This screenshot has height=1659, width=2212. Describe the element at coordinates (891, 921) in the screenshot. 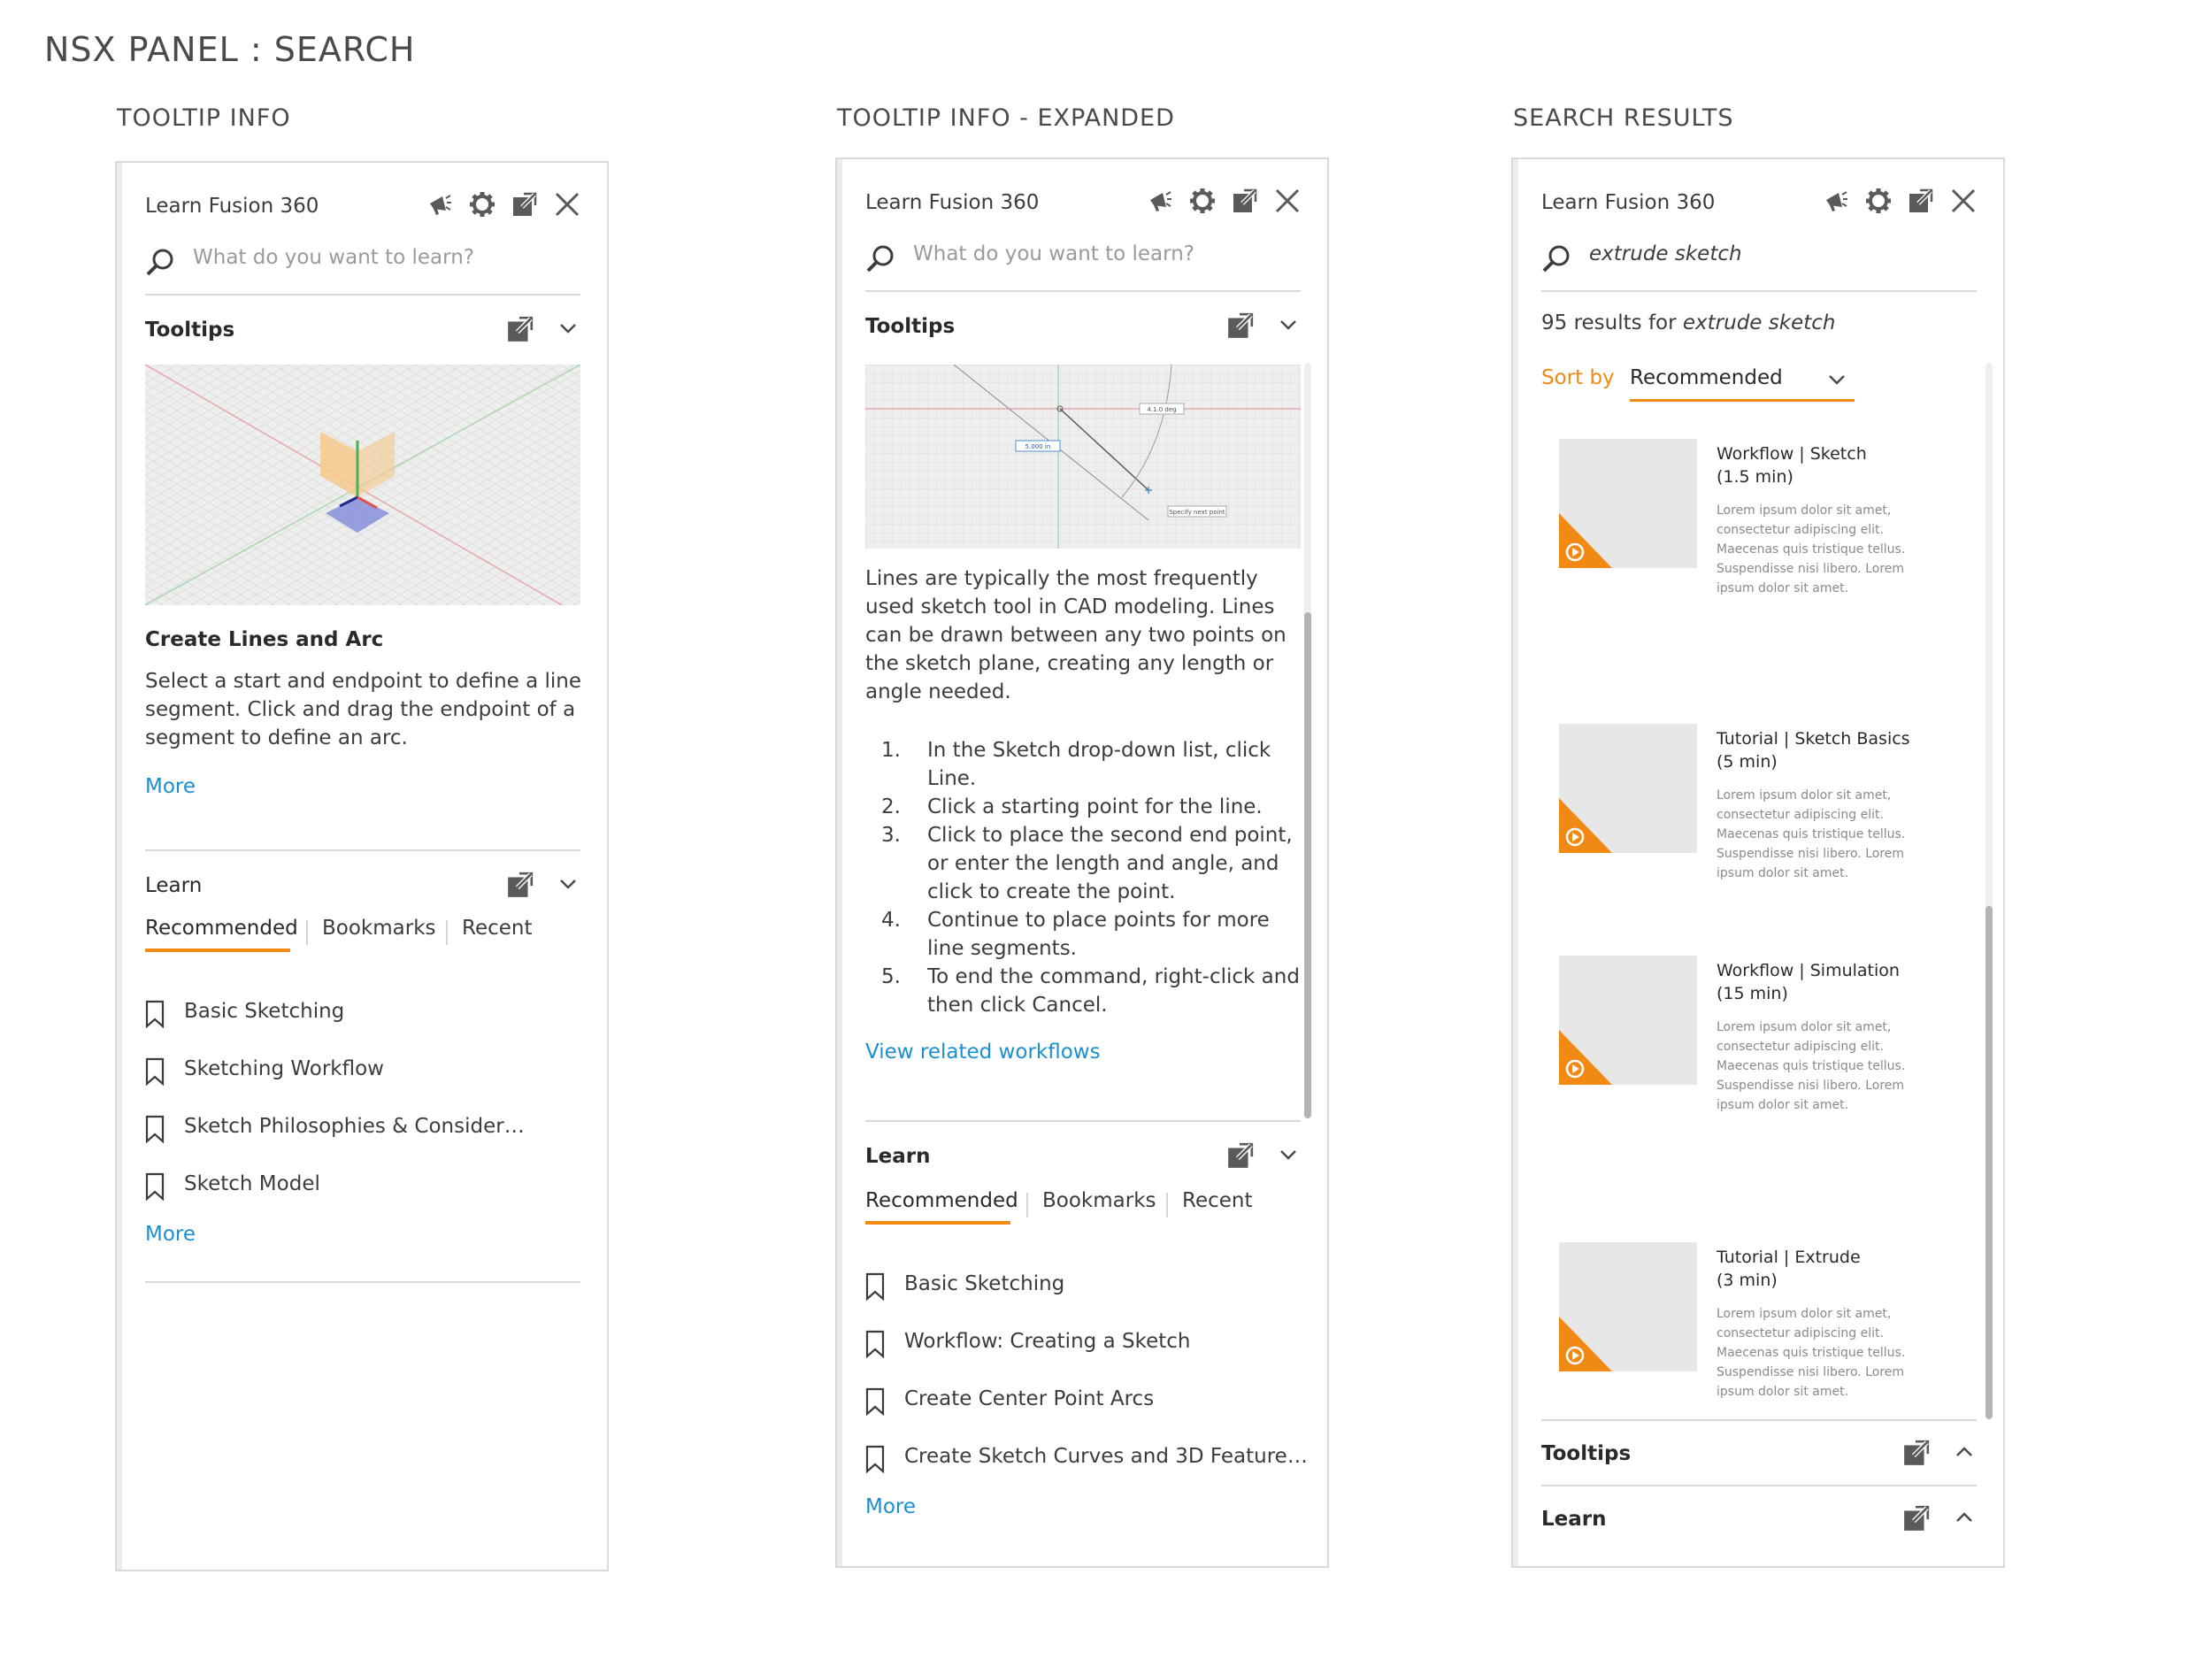

I see `step-number: 4.` at that location.